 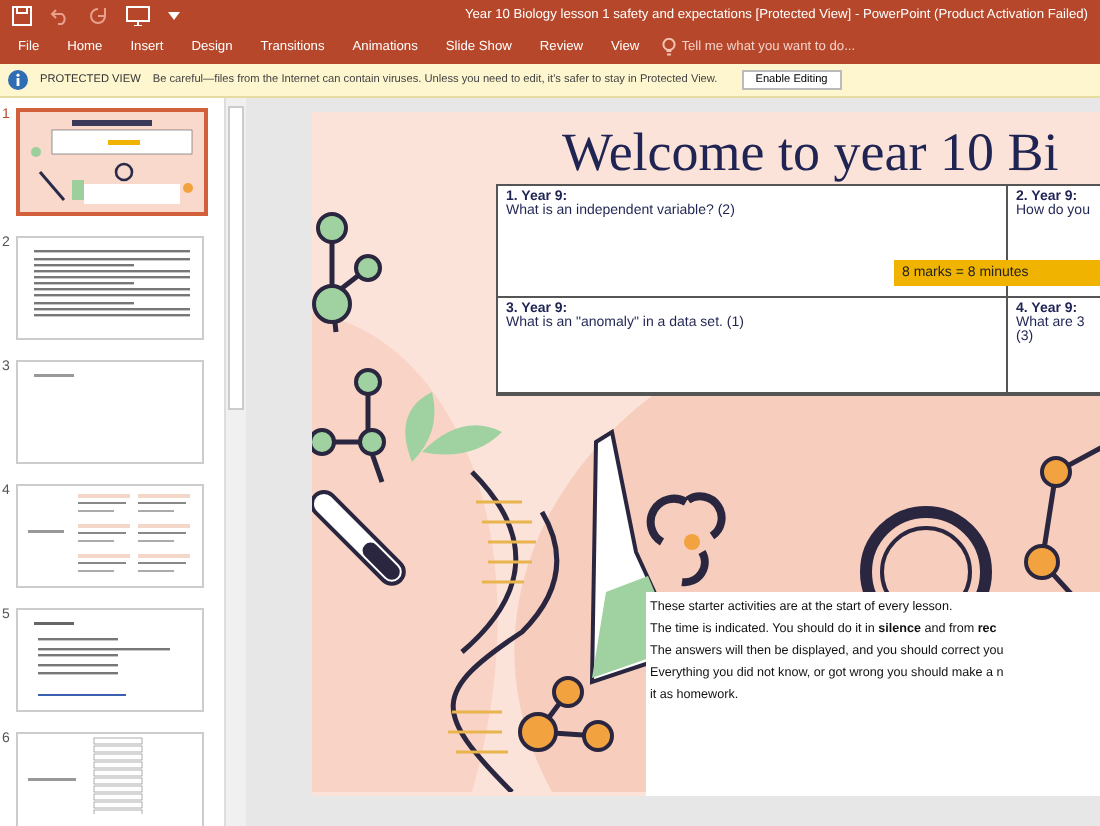 I want to click on info-icon, so click(x=18, y=80).